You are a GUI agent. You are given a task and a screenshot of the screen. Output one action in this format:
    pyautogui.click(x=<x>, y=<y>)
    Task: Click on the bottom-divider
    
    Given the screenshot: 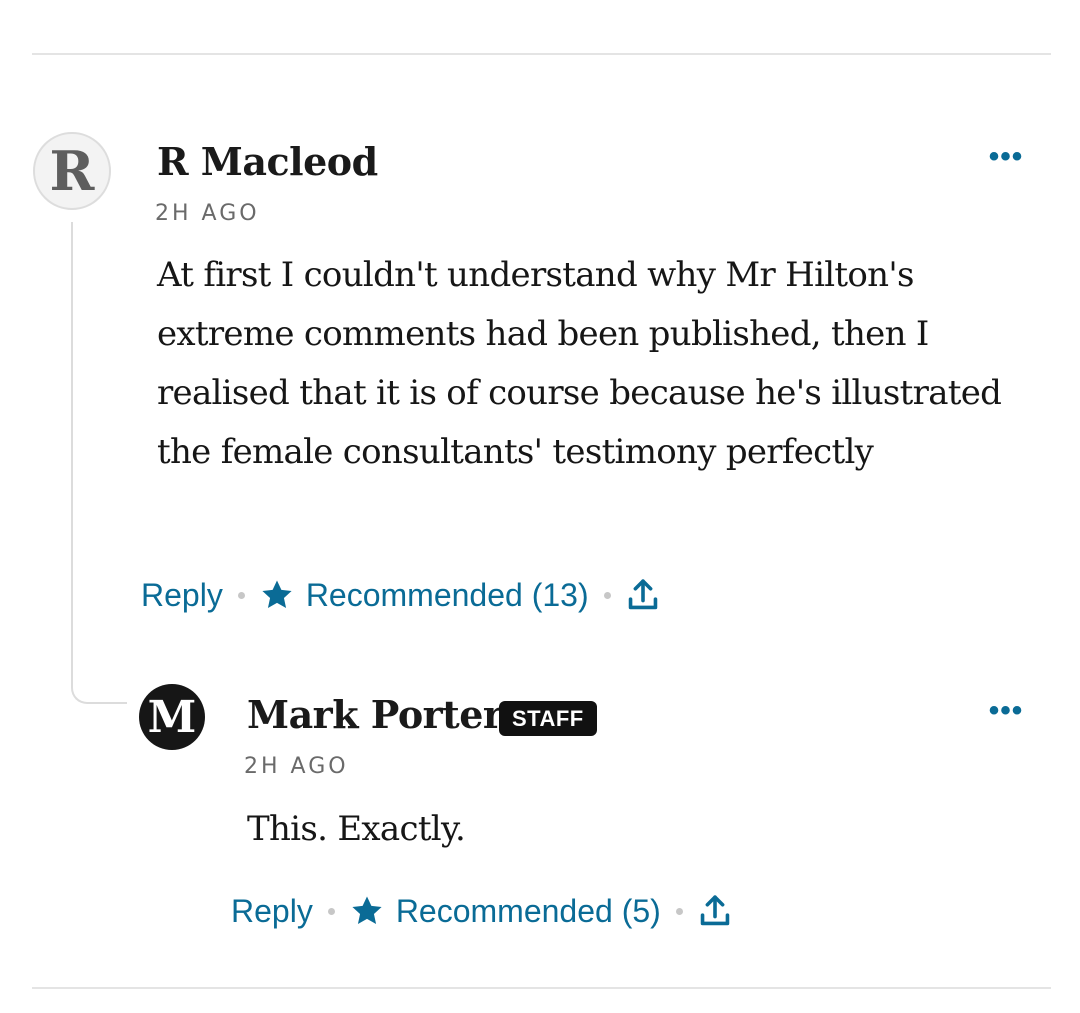 What is the action you would take?
    pyautogui.click(x=541, y=988)
    